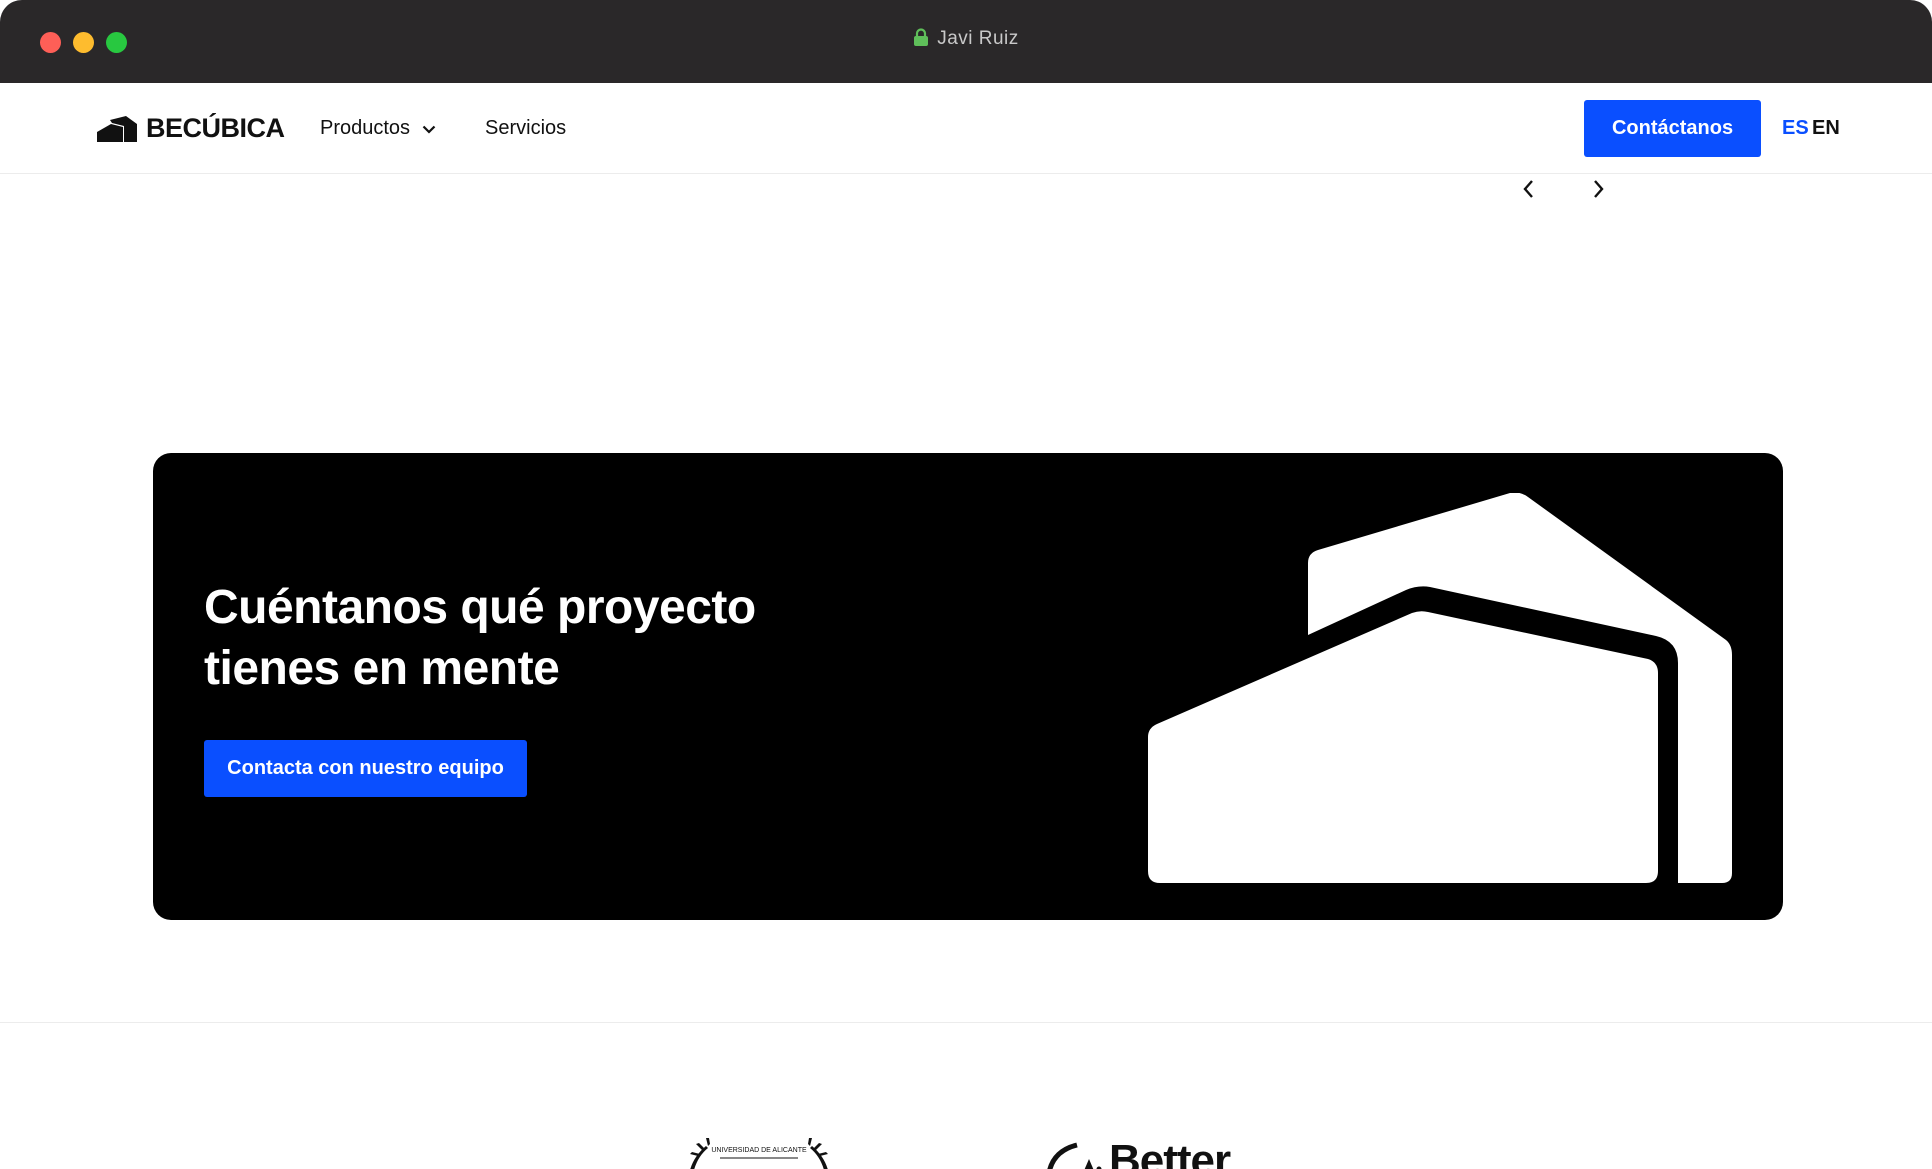 Image resolution: width=1932 pixels, height=1169 pixels. Describe the element at coordinates (978, 38) in the screenshot. I see `window-title-text: Javi Ruiz` at that location.